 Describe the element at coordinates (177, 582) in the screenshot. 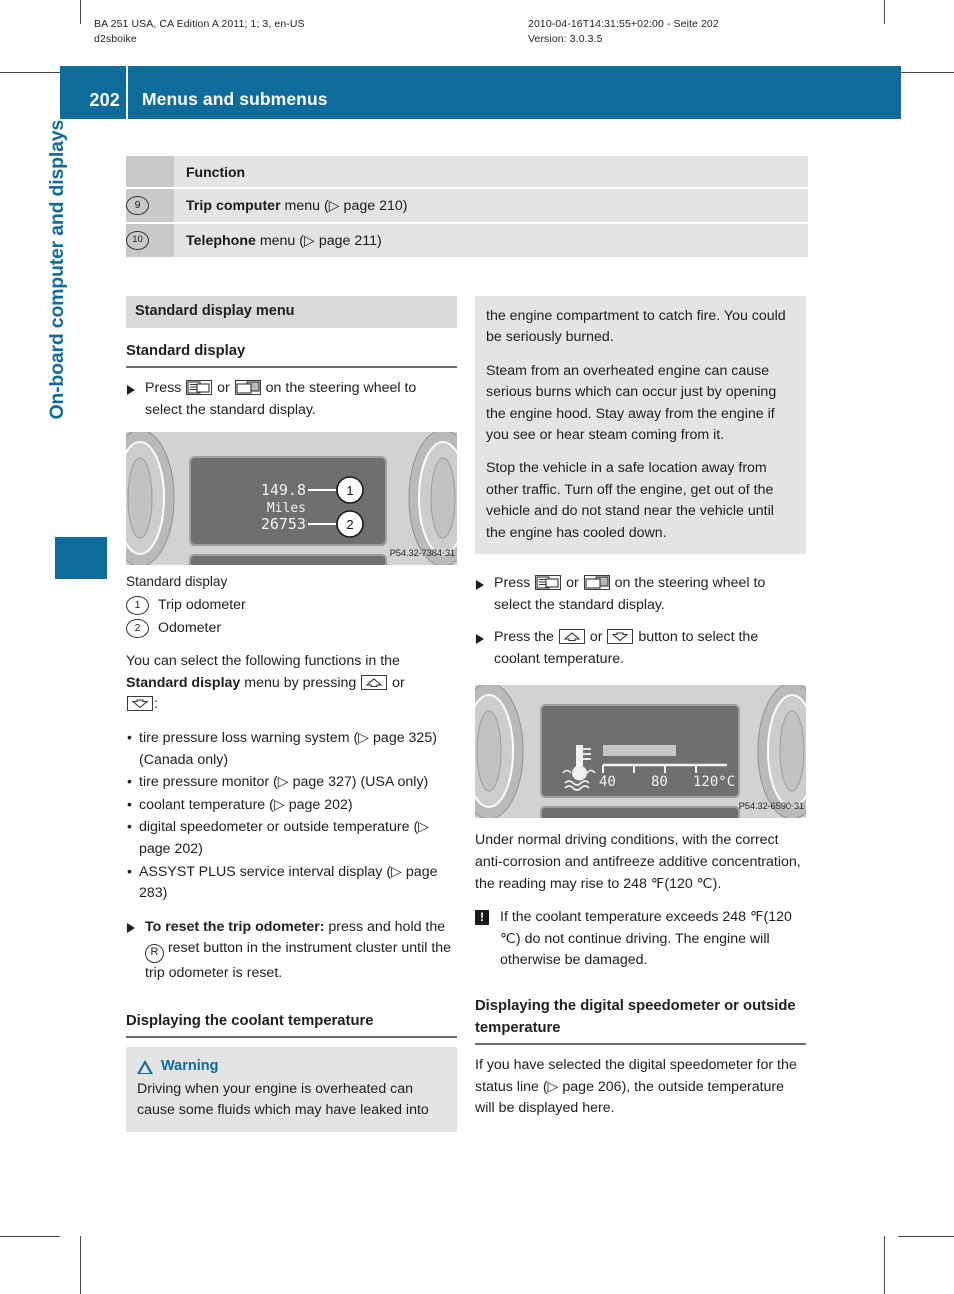

I see `figure-caption: Standard display` at that location.